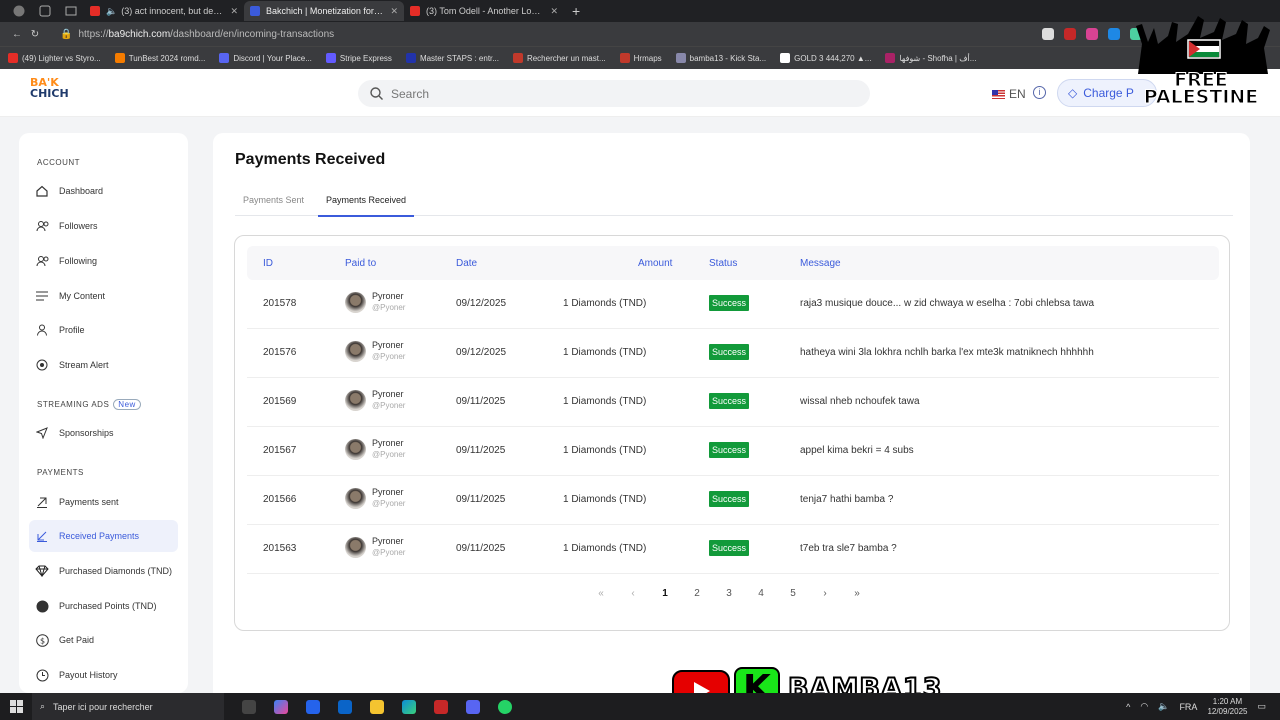 This screenshot has height=720, width=1280. I want to click on bookmark-favicon-icon, so click(680, 58).